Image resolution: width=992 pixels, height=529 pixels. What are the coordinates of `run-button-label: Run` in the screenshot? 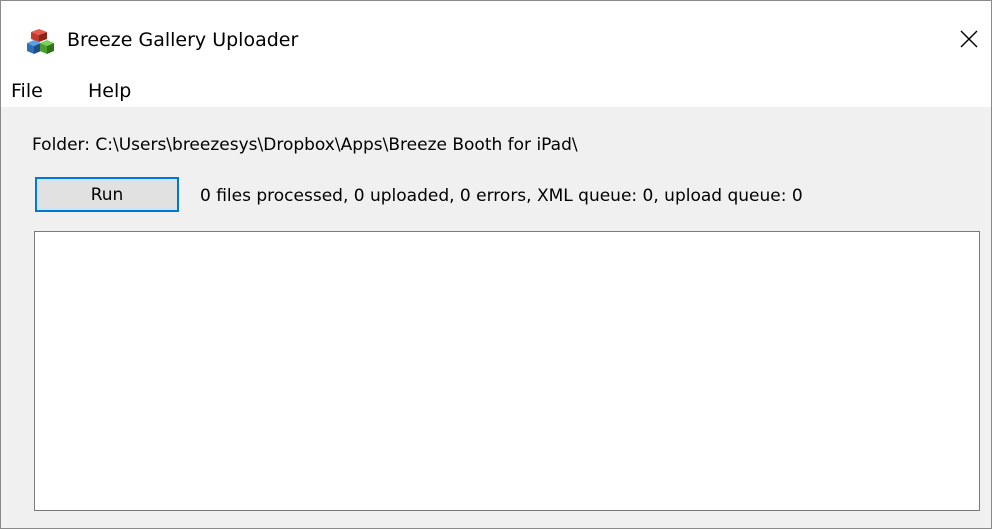 It's located at (107, 194).